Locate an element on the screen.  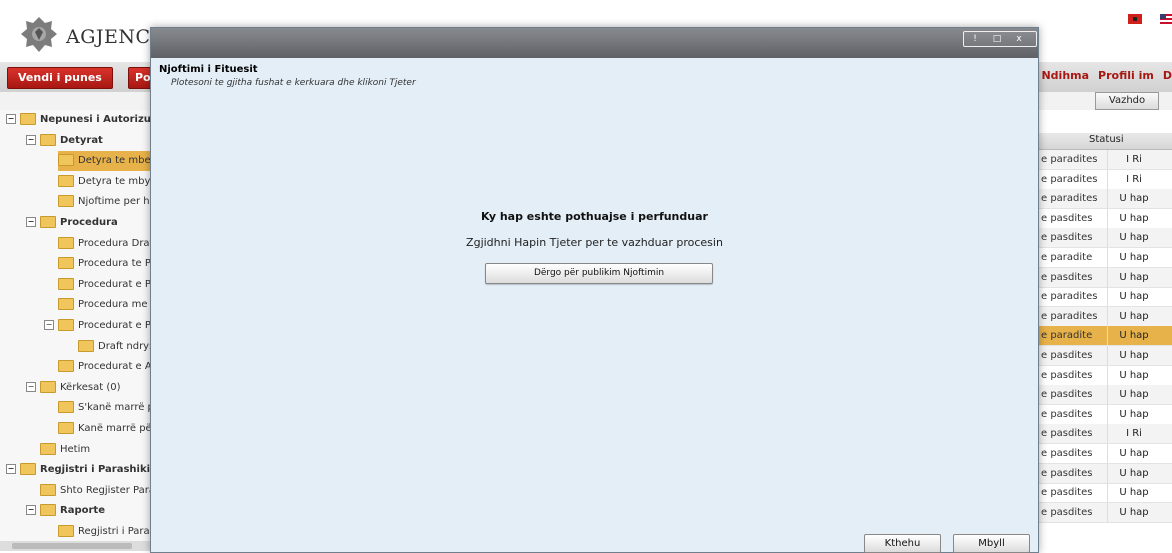
tree-item: Shto Regjister Parash is located at coordinates (95, 491).